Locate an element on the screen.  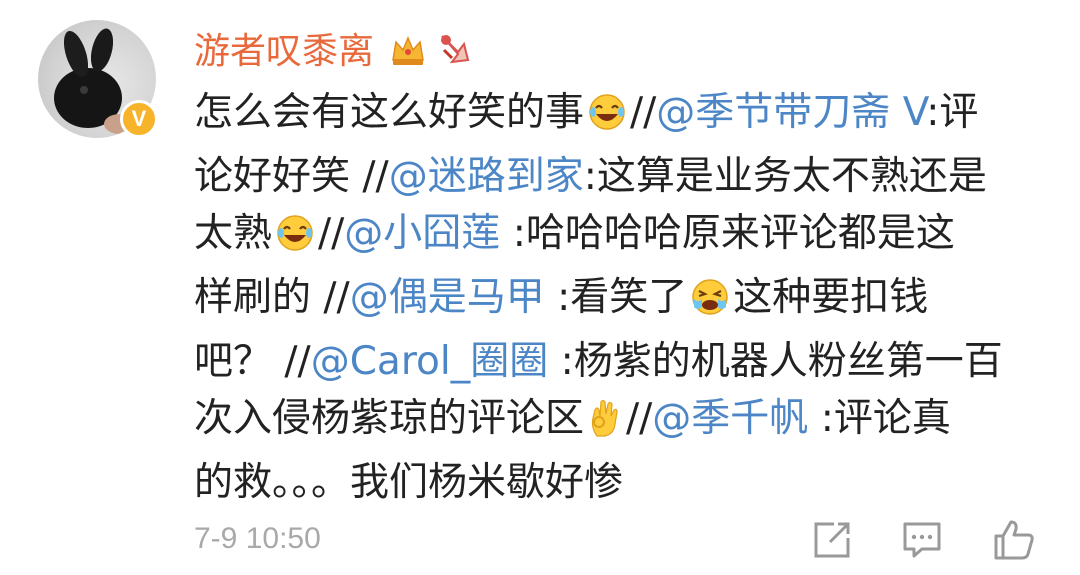
mention-link: @Carol_圈圈 is located at coordinates (430, 361).